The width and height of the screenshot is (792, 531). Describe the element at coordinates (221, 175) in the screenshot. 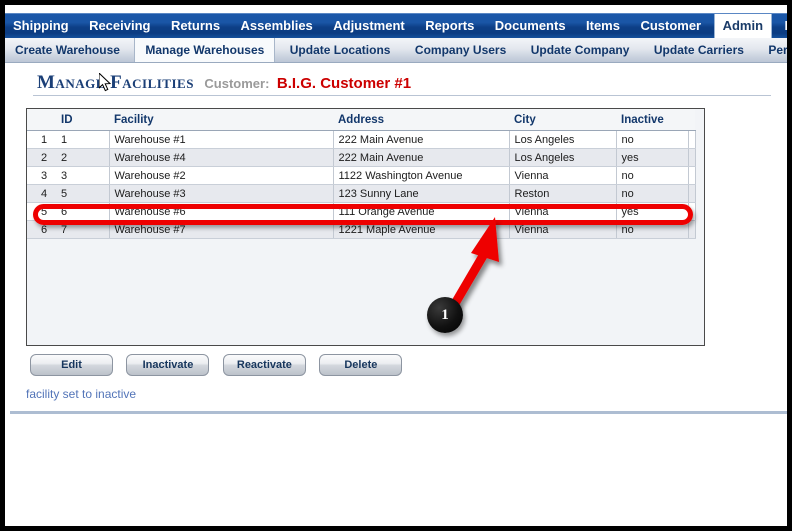

I see `cell-facility: Warehouse #2` at that location.